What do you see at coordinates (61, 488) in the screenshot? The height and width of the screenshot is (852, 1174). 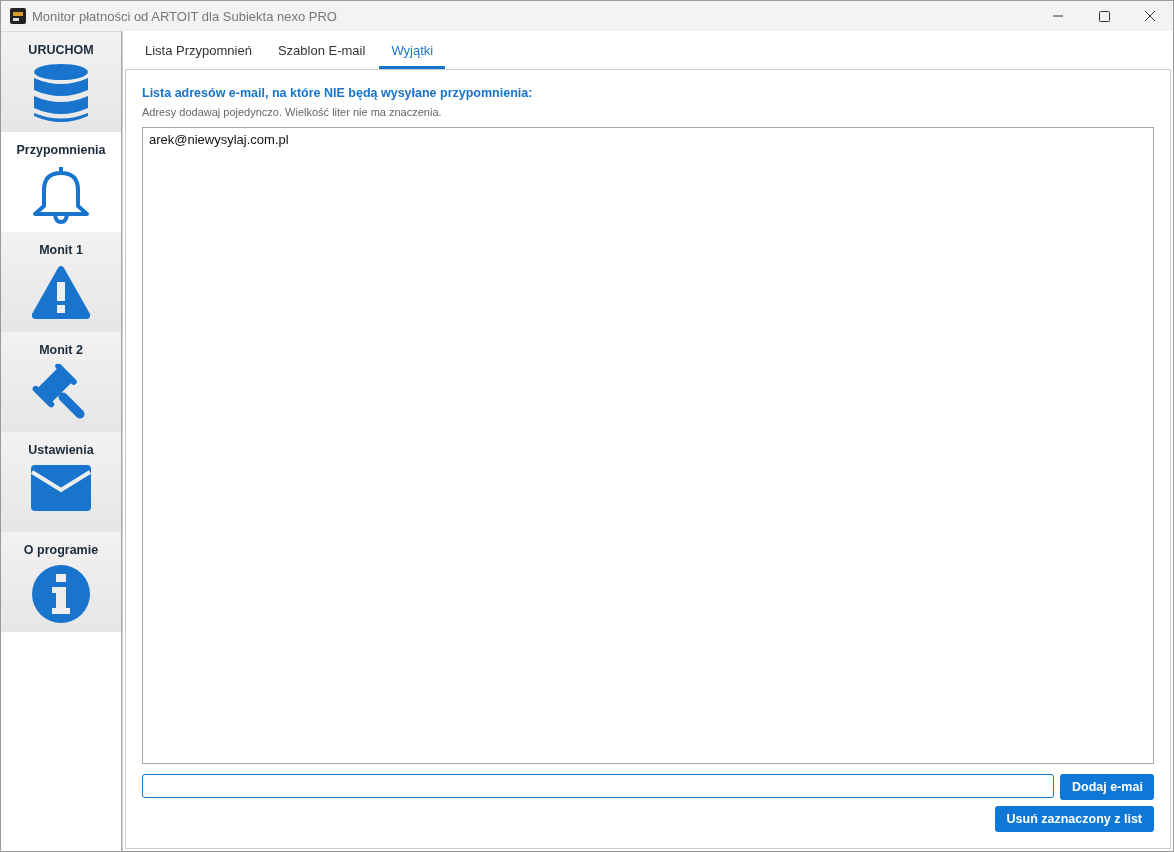 I see `envelope-icon` at bounding box center [61, 488].